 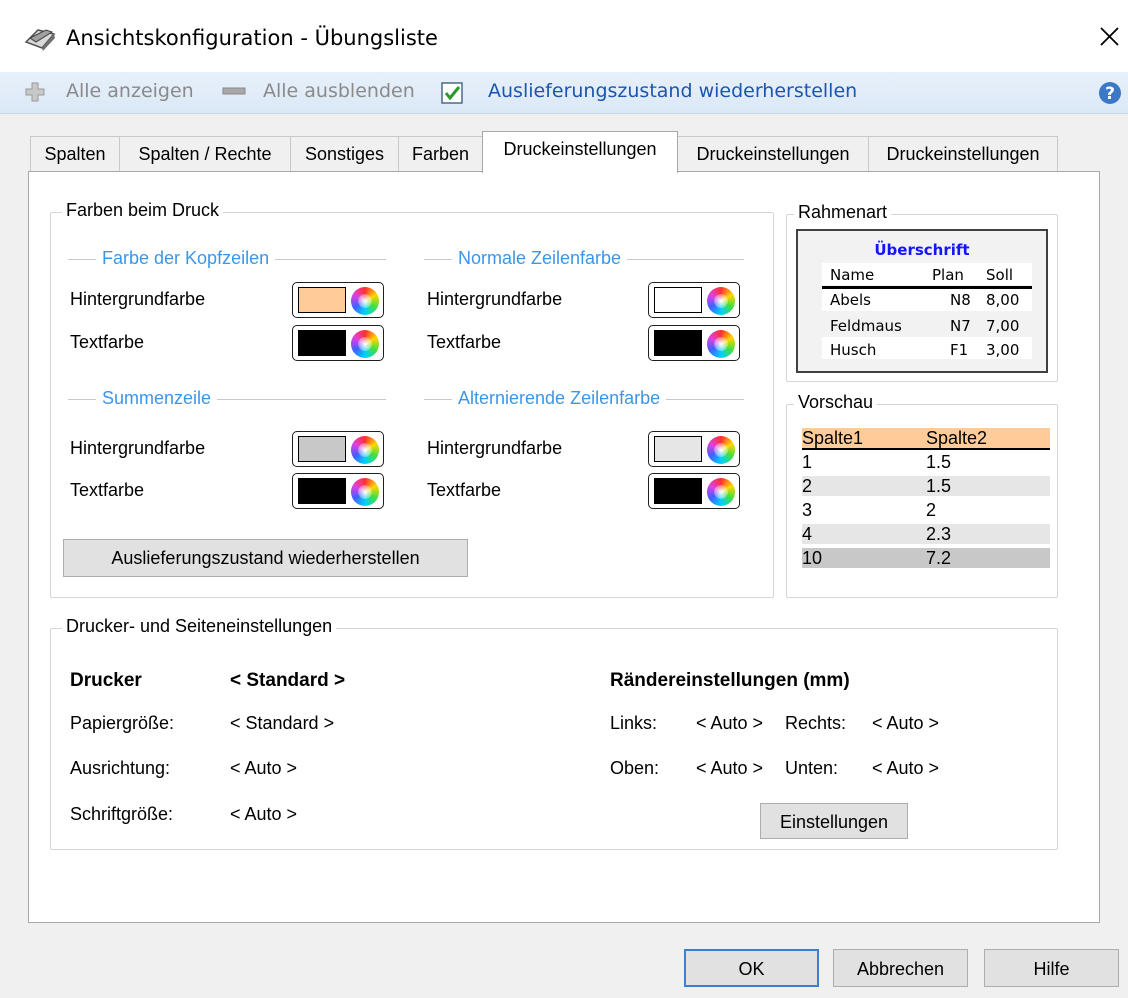 What do you see at coordinates (833, 438) in the screenshot?
I see `preview-col-1: Spalte1` at bounding box center [833, 438].